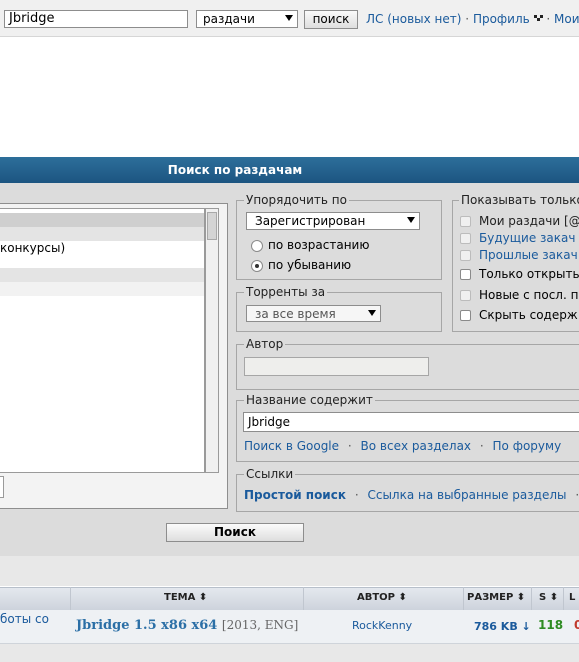  I want to click on all-sections-link: Во всех разделах, so click(416, 446).